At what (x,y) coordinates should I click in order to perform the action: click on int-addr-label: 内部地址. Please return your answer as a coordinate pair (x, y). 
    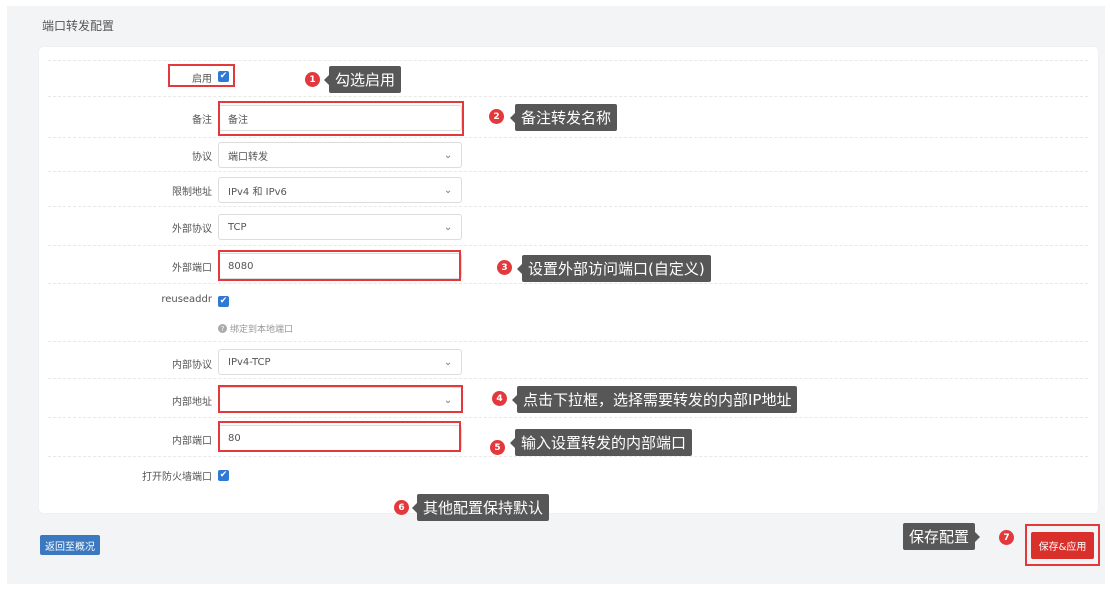
    Looking at the image, I should click on (192, 402).